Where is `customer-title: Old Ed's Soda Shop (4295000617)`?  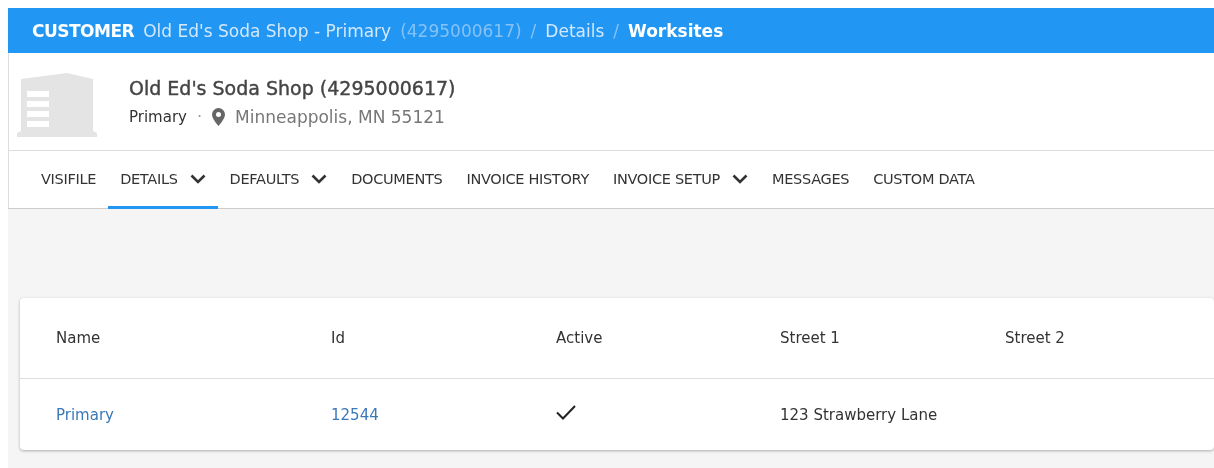
customer-title: Old Ed's Soda Shop (4295000617) is located at coordinates (292, 87).